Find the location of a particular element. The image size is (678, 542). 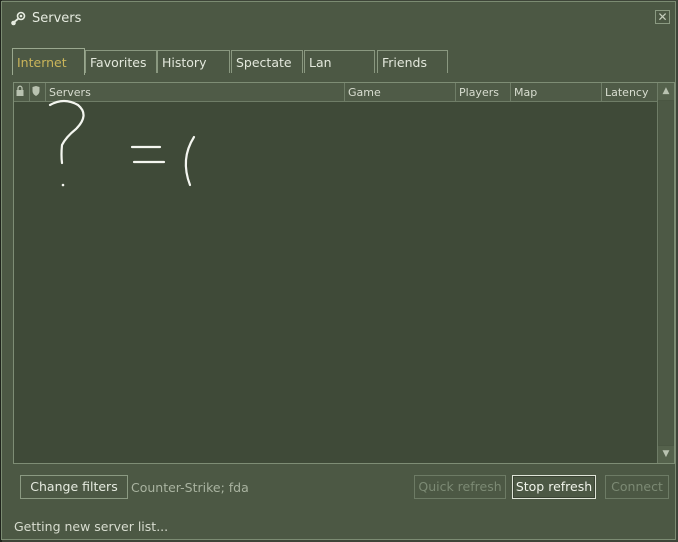

scroll-down-button: ▼ is located at coordinates (666, 454).